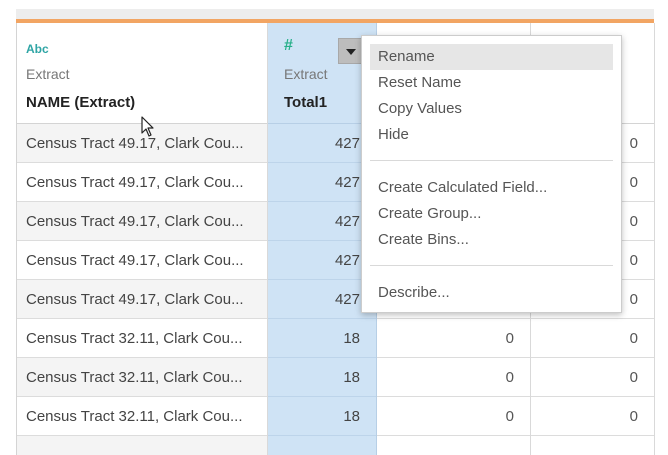 The height and width of the screenshot is (455, 668). Describe the element at coordinates (491, 135) in the screenshot. I see `menu-item-hide: Hide` at that location.